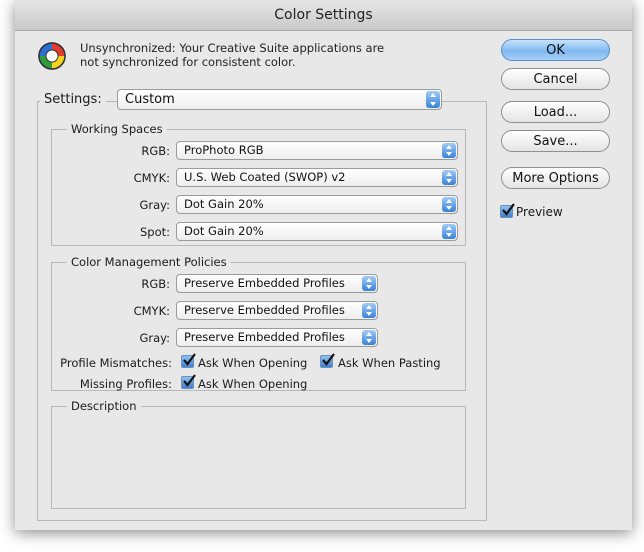  I want to click on policy-gray-select: Preserve Embedded Profiles, so click(277, 337).